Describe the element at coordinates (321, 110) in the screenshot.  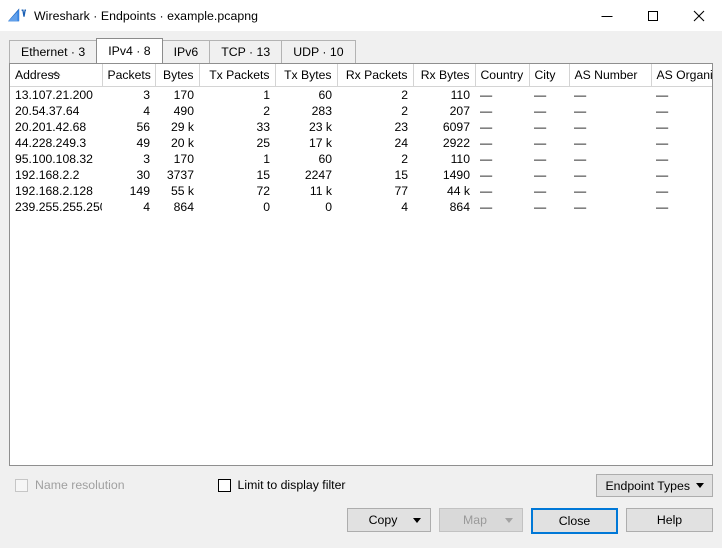
I see `cell-tx-bytes: 283` at that location.